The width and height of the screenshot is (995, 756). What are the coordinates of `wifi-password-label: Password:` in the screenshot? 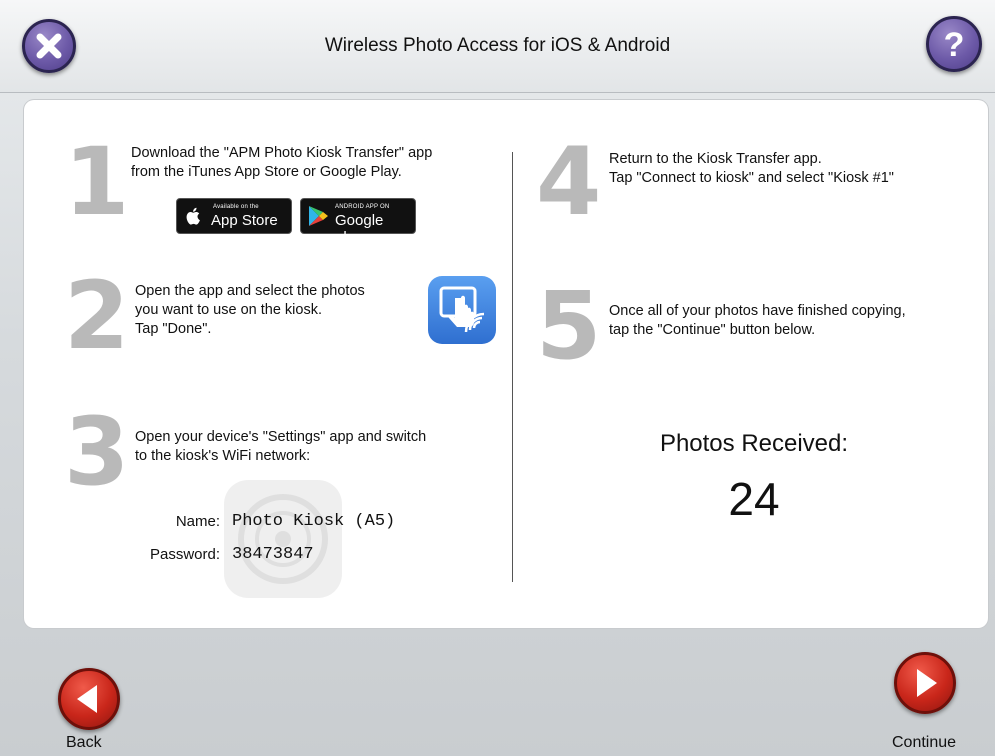 It's located at (184, 554).